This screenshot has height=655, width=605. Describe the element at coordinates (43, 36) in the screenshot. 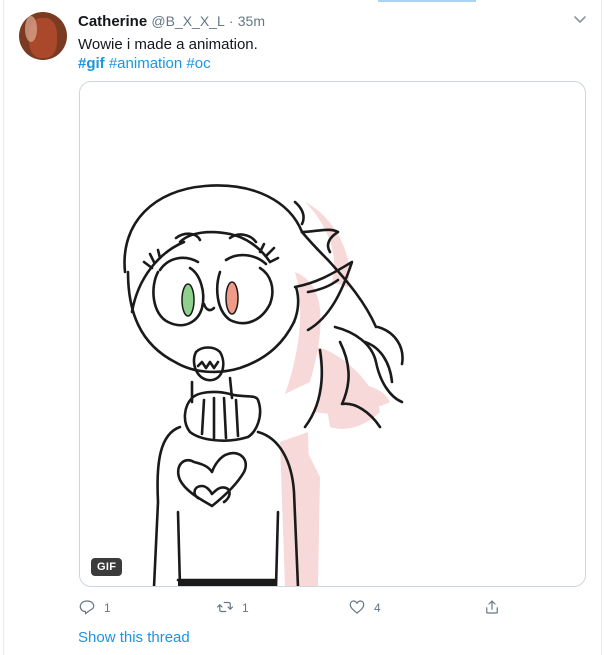

I see `avatar` at that location.